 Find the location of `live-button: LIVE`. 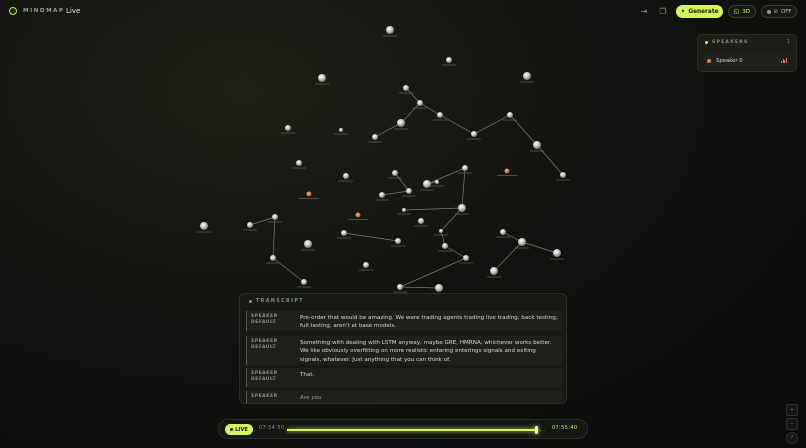

live-button: LIVE is located at coordinates (239, 429).